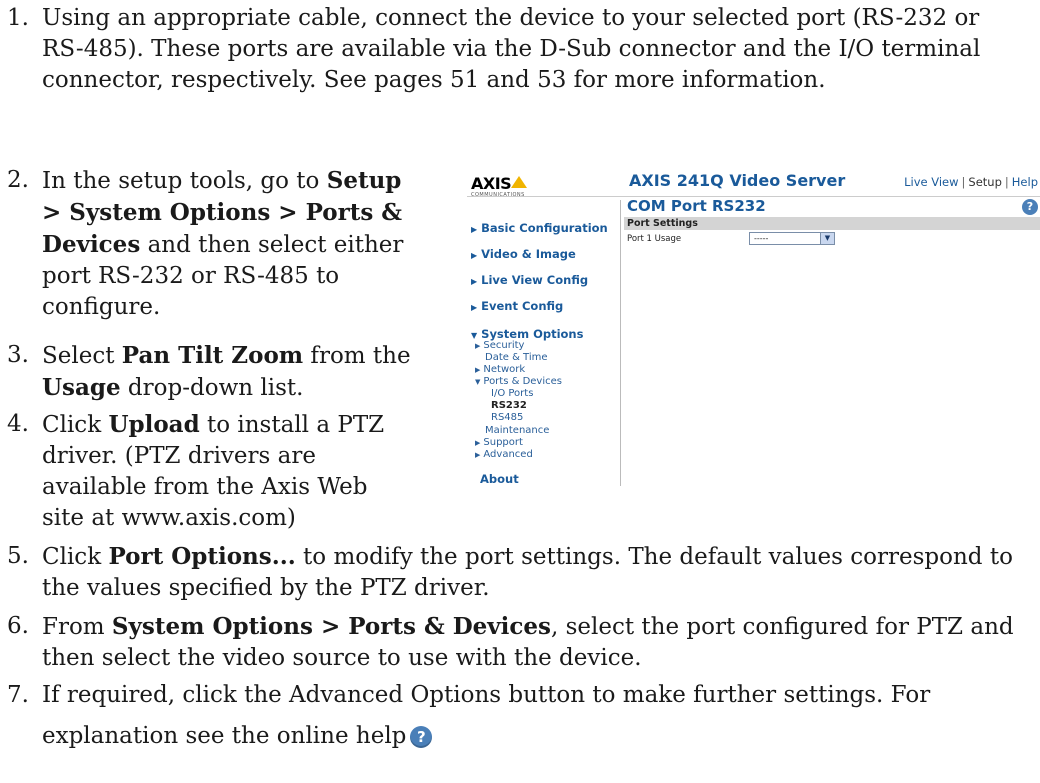 Image resolution: width=1040 pixels, height=783 pixels. Describe the element at coordinates (782, 627) in the screenshot. I see `step-6-text: , select the port configured for PTZ and` at that location.